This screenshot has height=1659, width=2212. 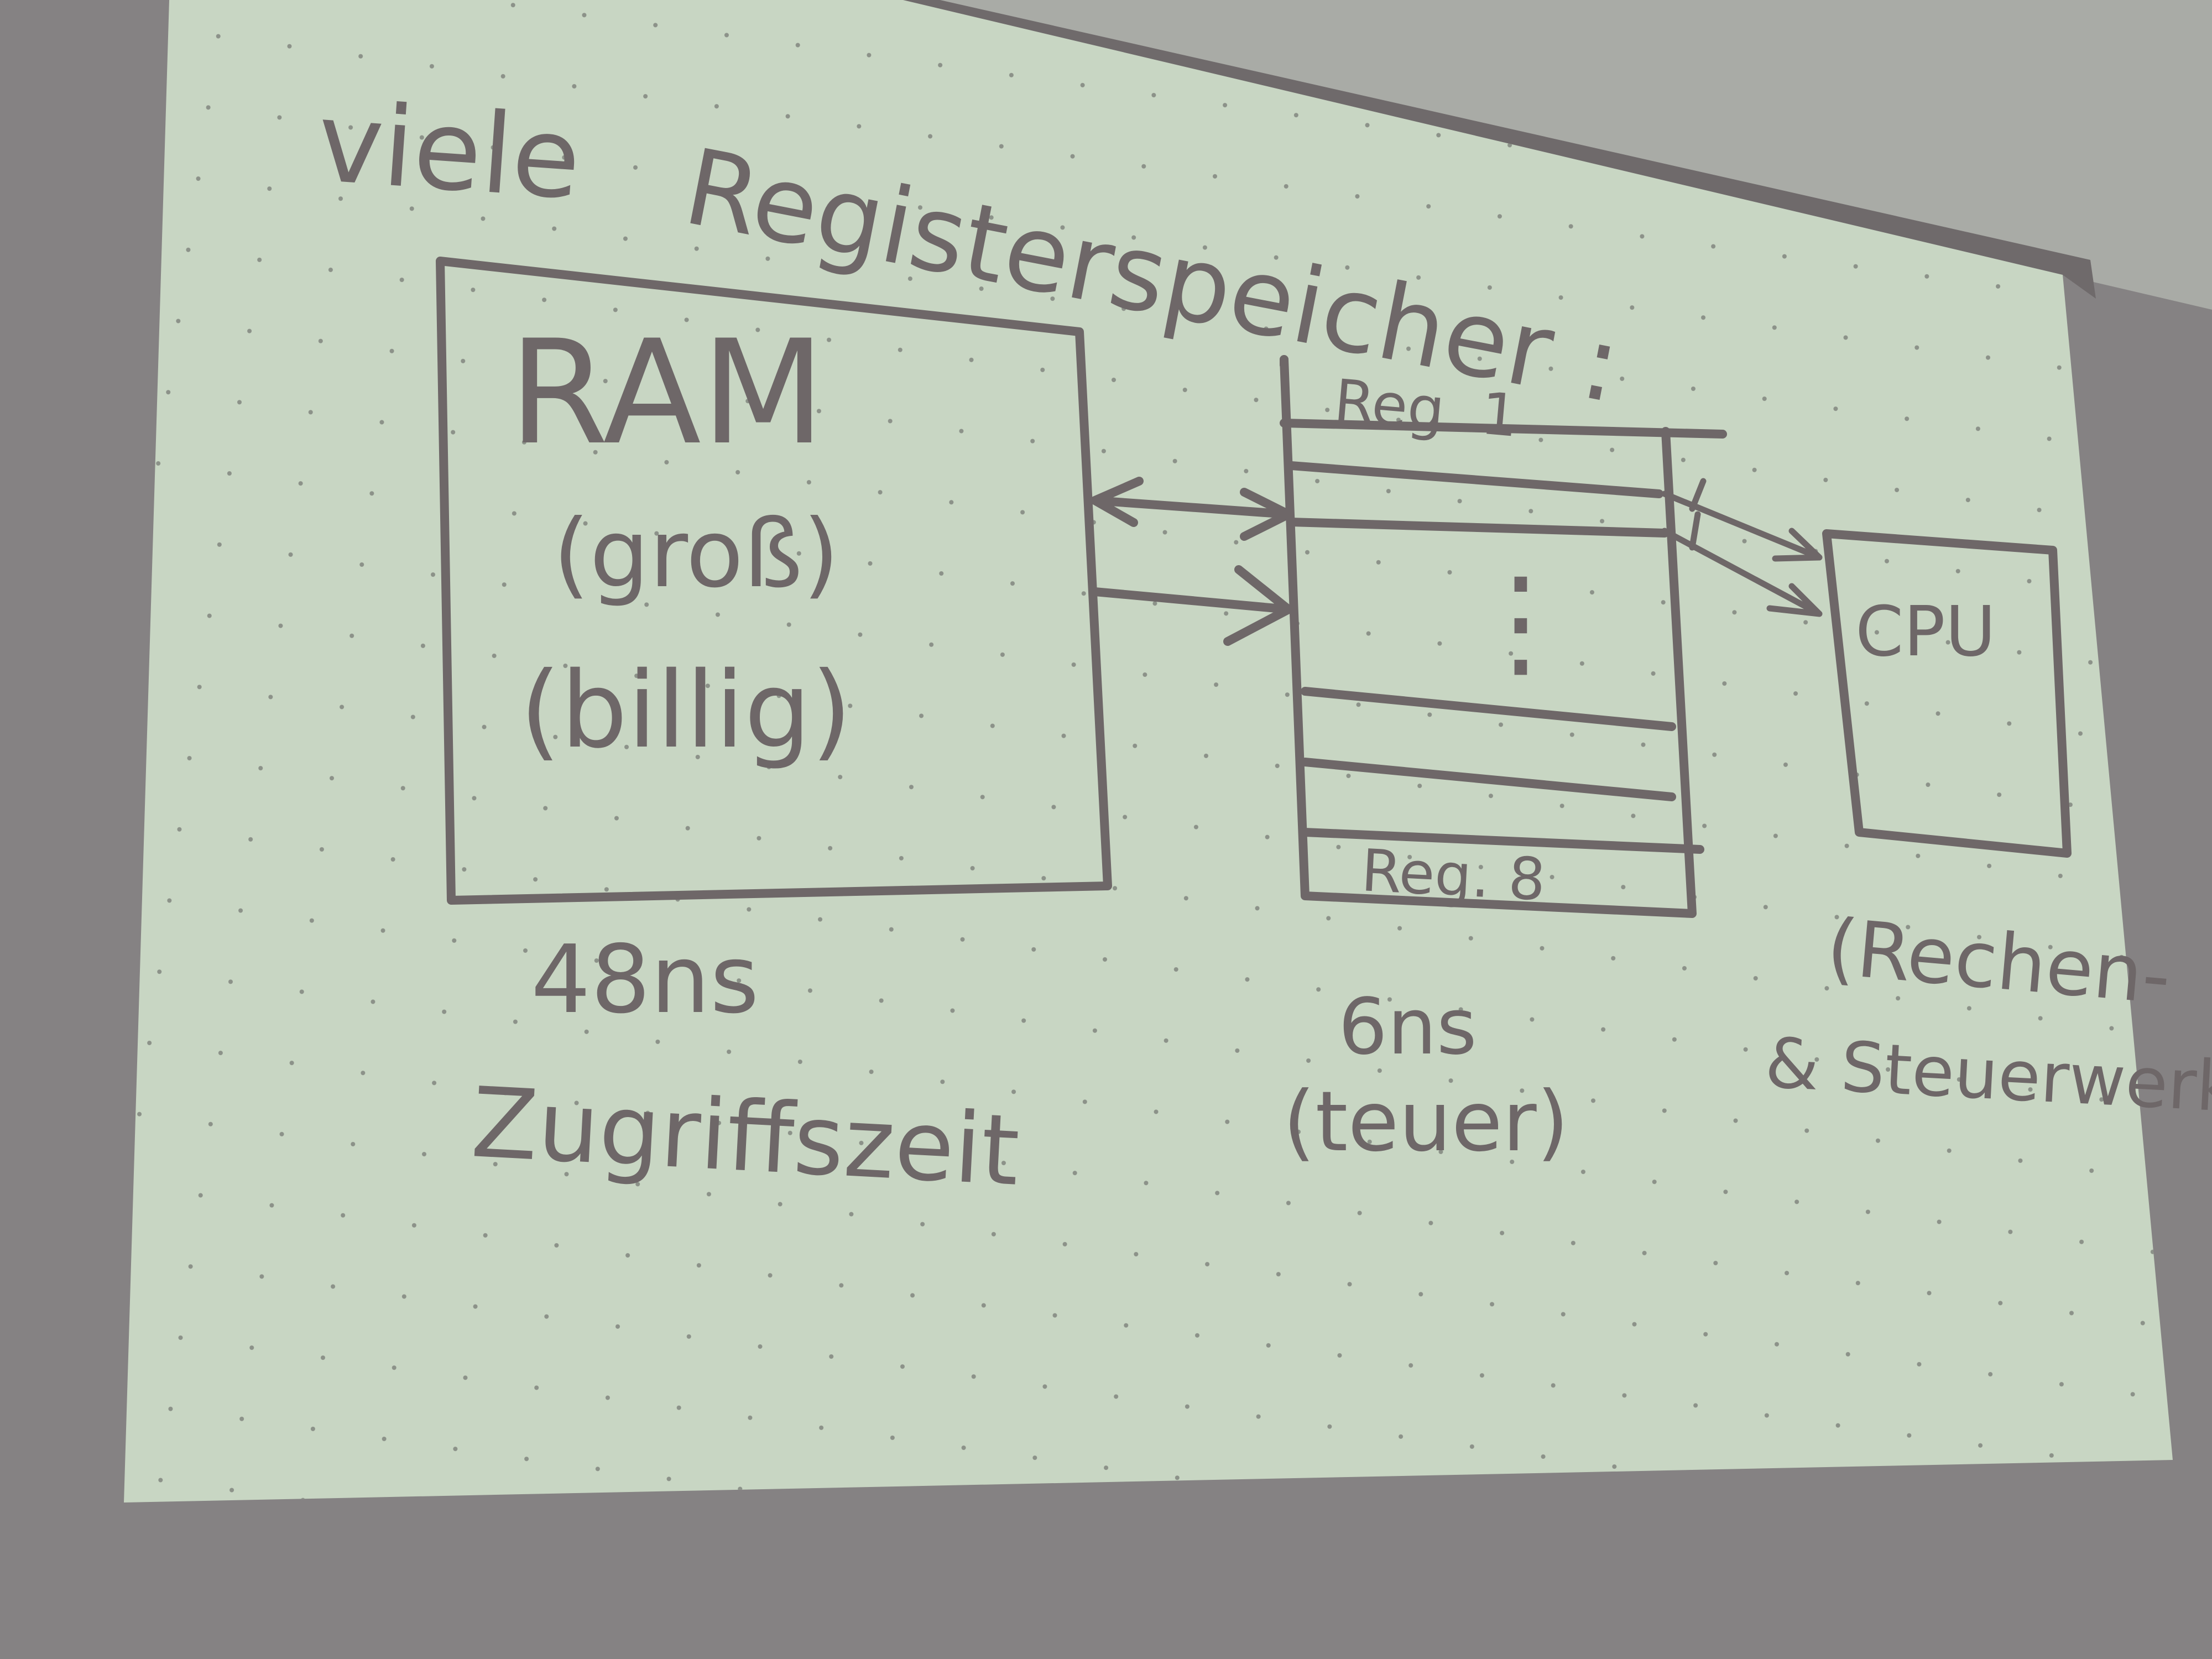 What do you see at coordinates (686, 710) in the screenshot?
I see `ram-cost-note: (billig)` at bounding box center [686, 710].